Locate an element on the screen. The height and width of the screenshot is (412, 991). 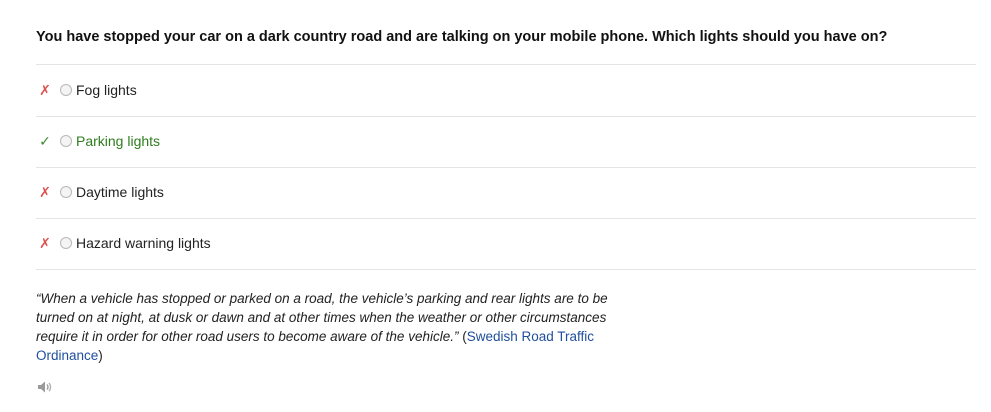
option-parking-lights: ✓ Parking lights is located at coordinates (506, 141).